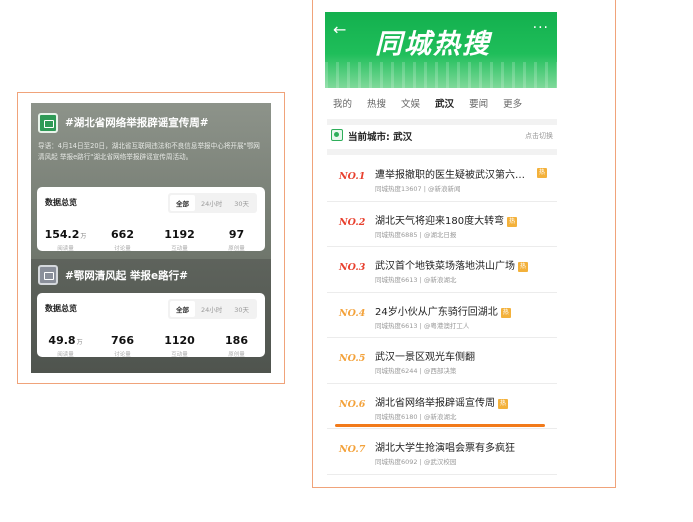 This screenshot has height=522, width=693. I want to click on stat-value: 97, so click(236, 234).